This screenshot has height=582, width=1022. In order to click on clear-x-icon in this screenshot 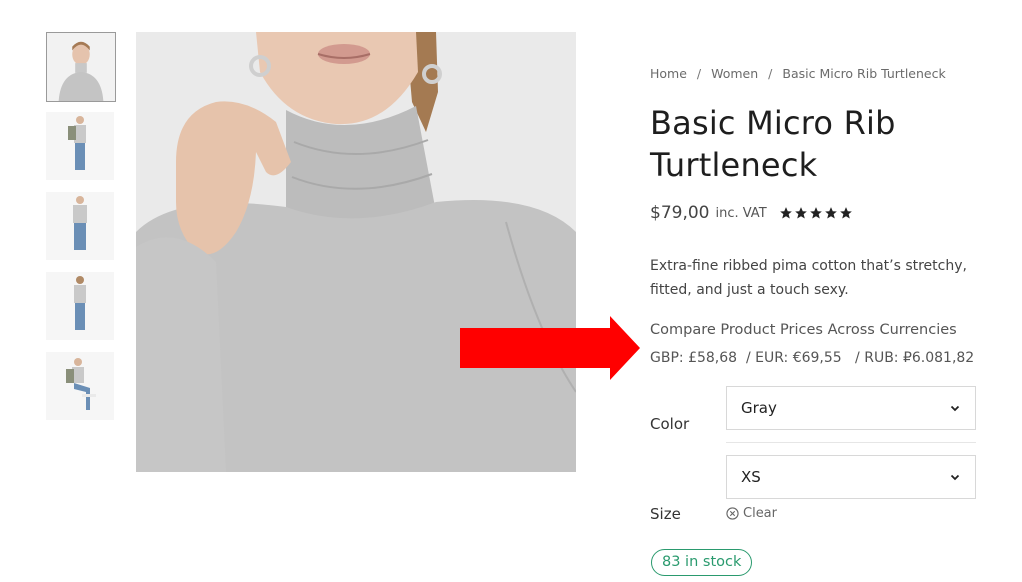, I will do `click(732, 513)`.